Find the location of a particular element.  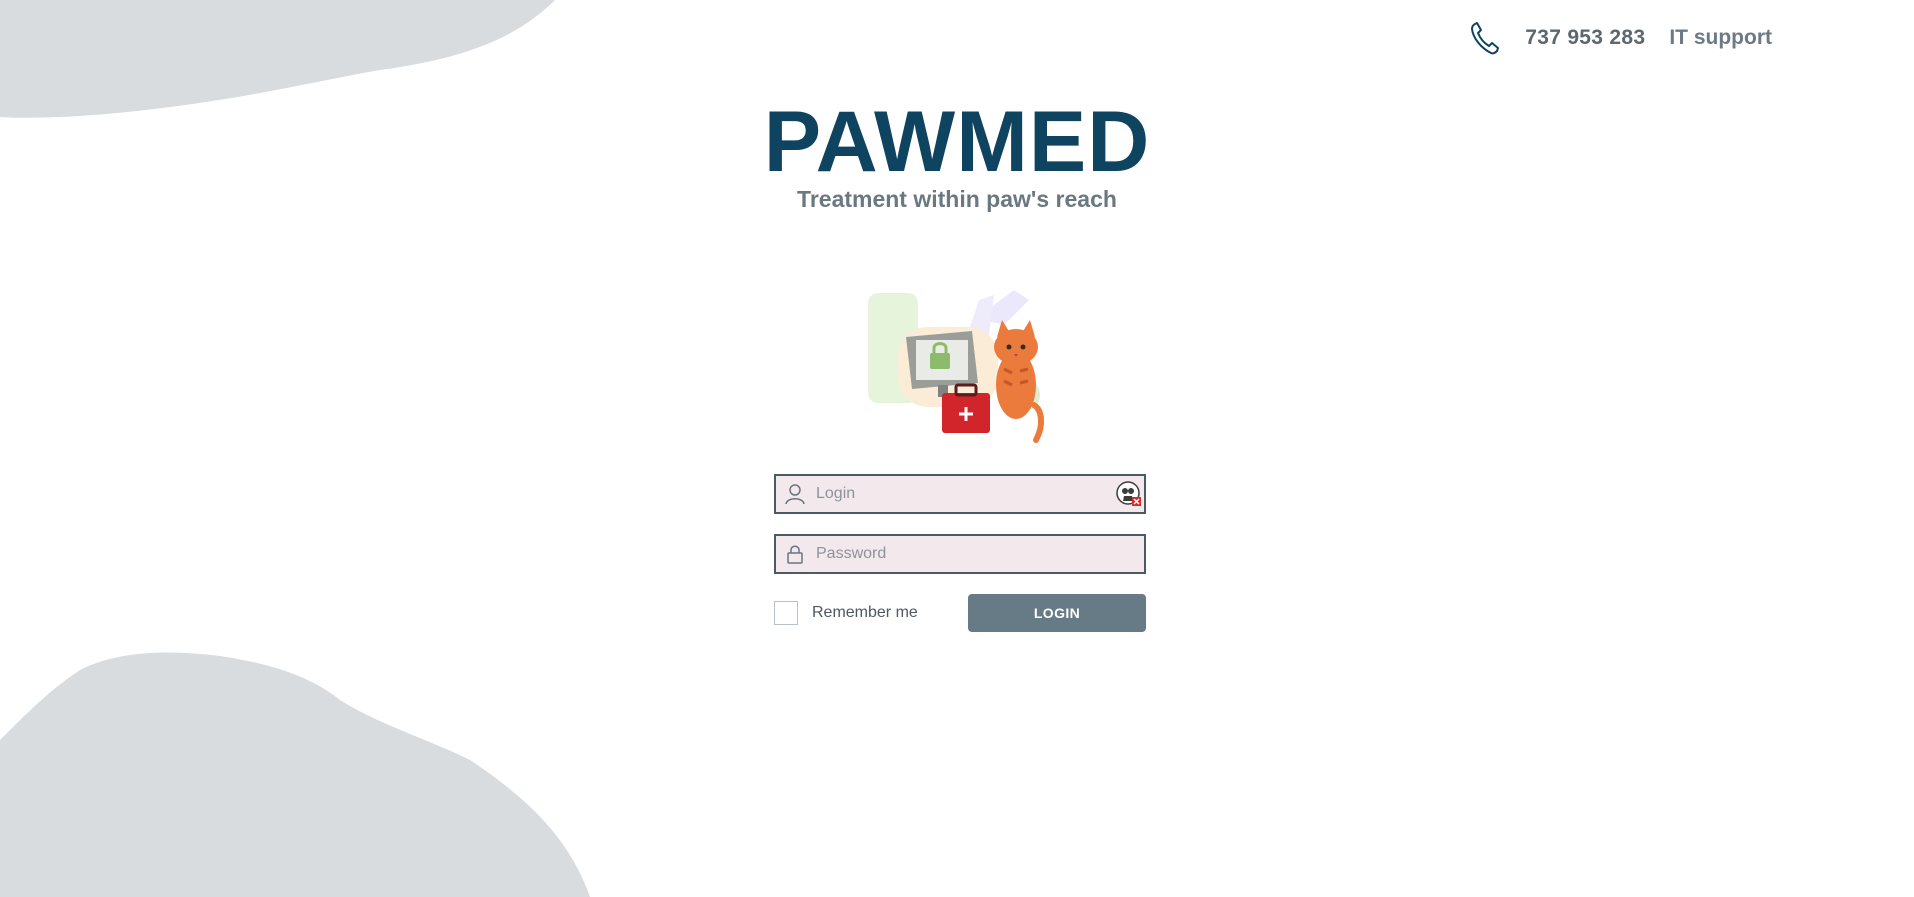

it-support-link: IT support is located at coordinates (1720, 38).